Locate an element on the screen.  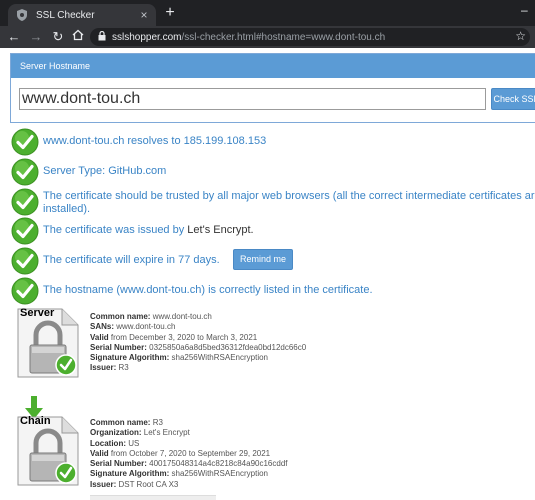
result-server-type: Server Type: GitHub.com is located at coordinates (273, 172).